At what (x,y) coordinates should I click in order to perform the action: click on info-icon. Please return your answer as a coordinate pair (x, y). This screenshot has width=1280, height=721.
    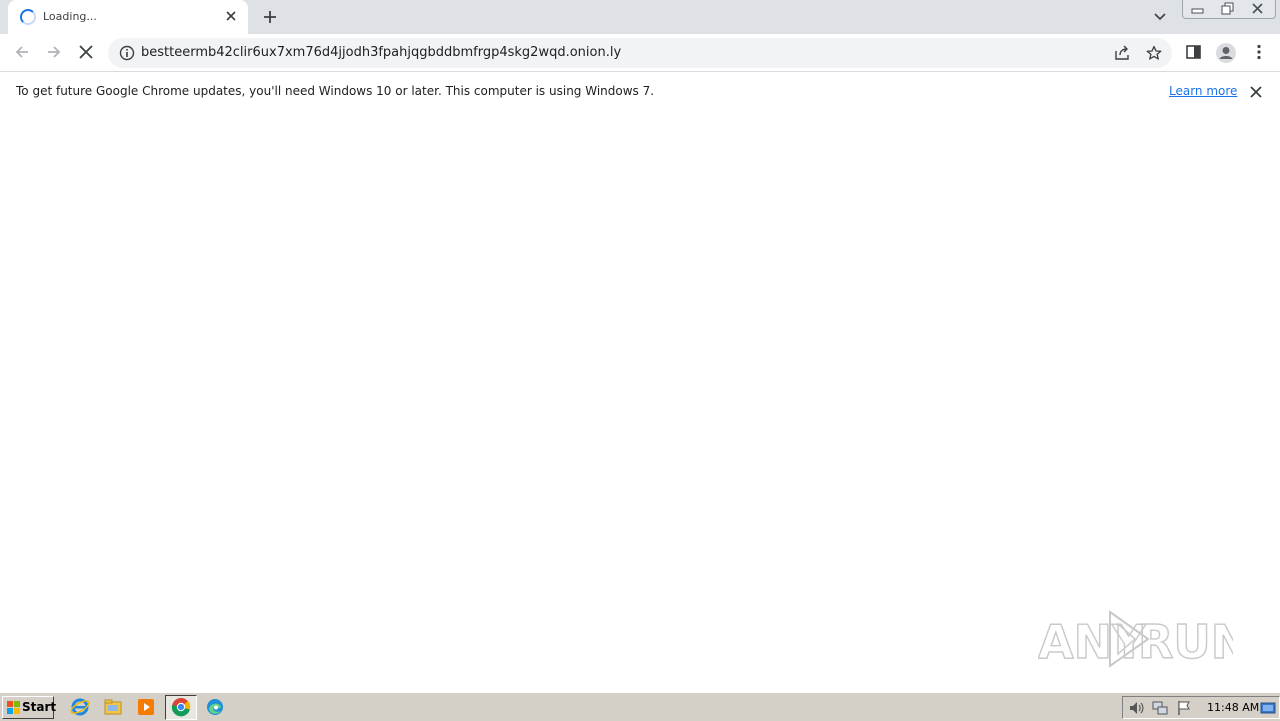
    Looking at the image, I should click on (127, 53).